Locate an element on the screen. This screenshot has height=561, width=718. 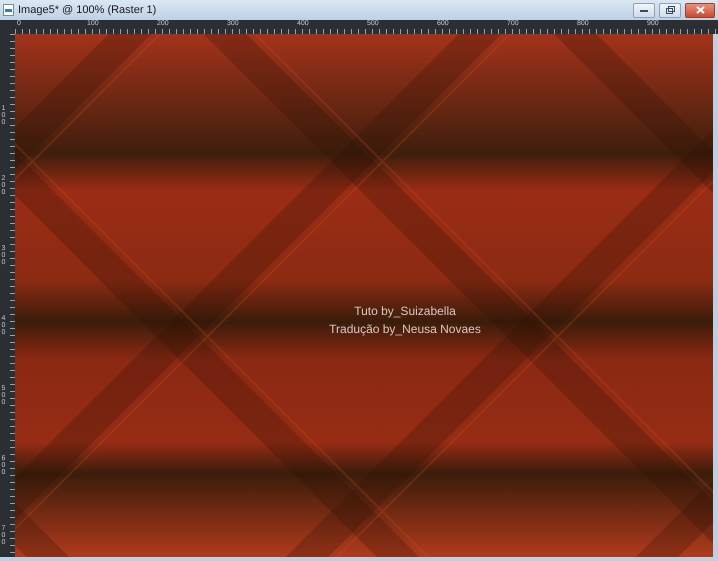
minimize-button is located at coordinates (644, 10).